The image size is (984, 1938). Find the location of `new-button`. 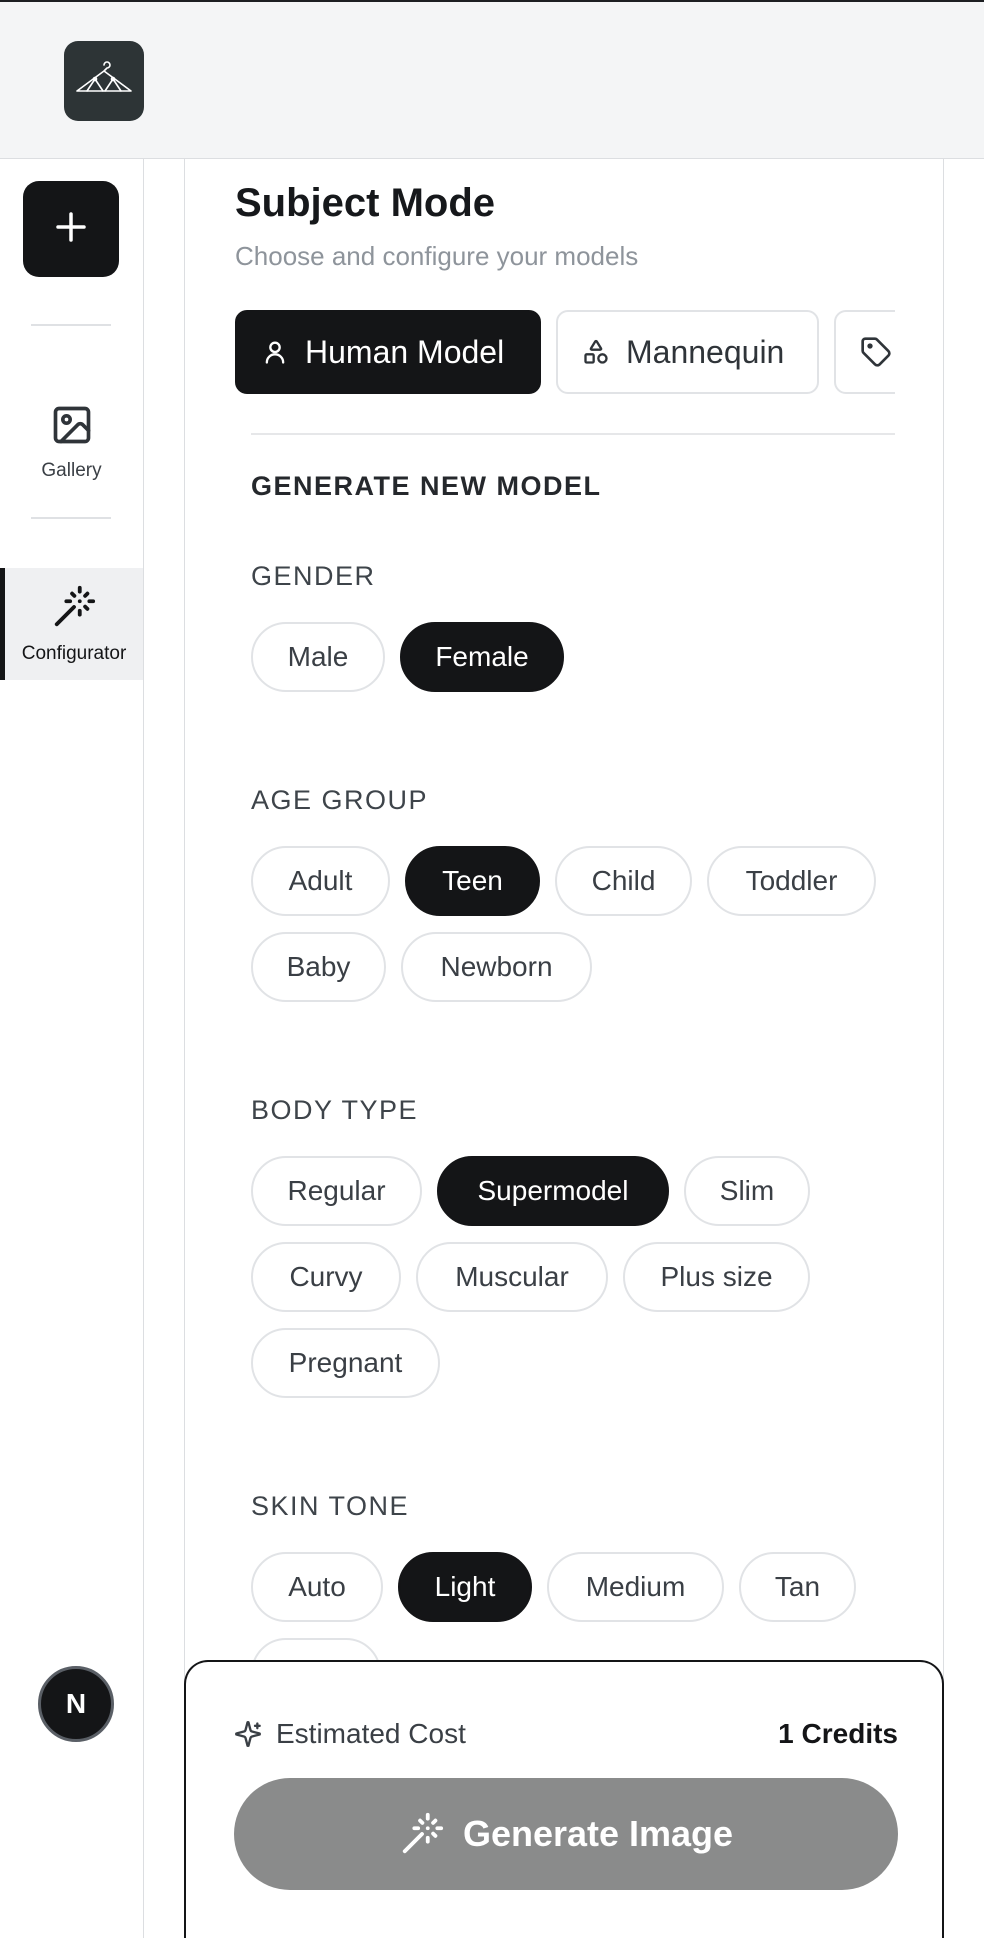

new-button is located at coordinates (71, 229).